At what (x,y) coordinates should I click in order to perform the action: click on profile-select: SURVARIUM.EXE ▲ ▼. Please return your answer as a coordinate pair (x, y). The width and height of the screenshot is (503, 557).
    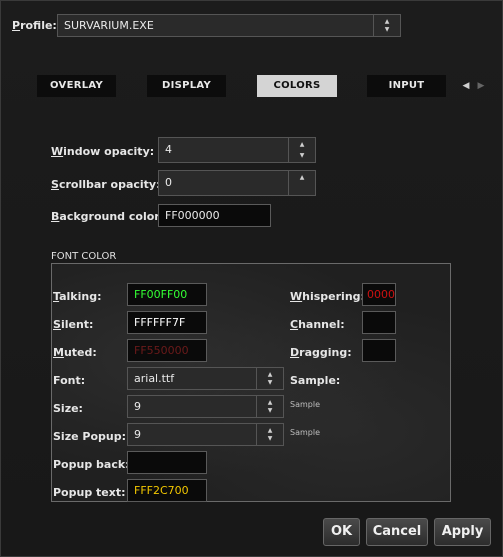
    Looking at the image, I should click on (229, 25).